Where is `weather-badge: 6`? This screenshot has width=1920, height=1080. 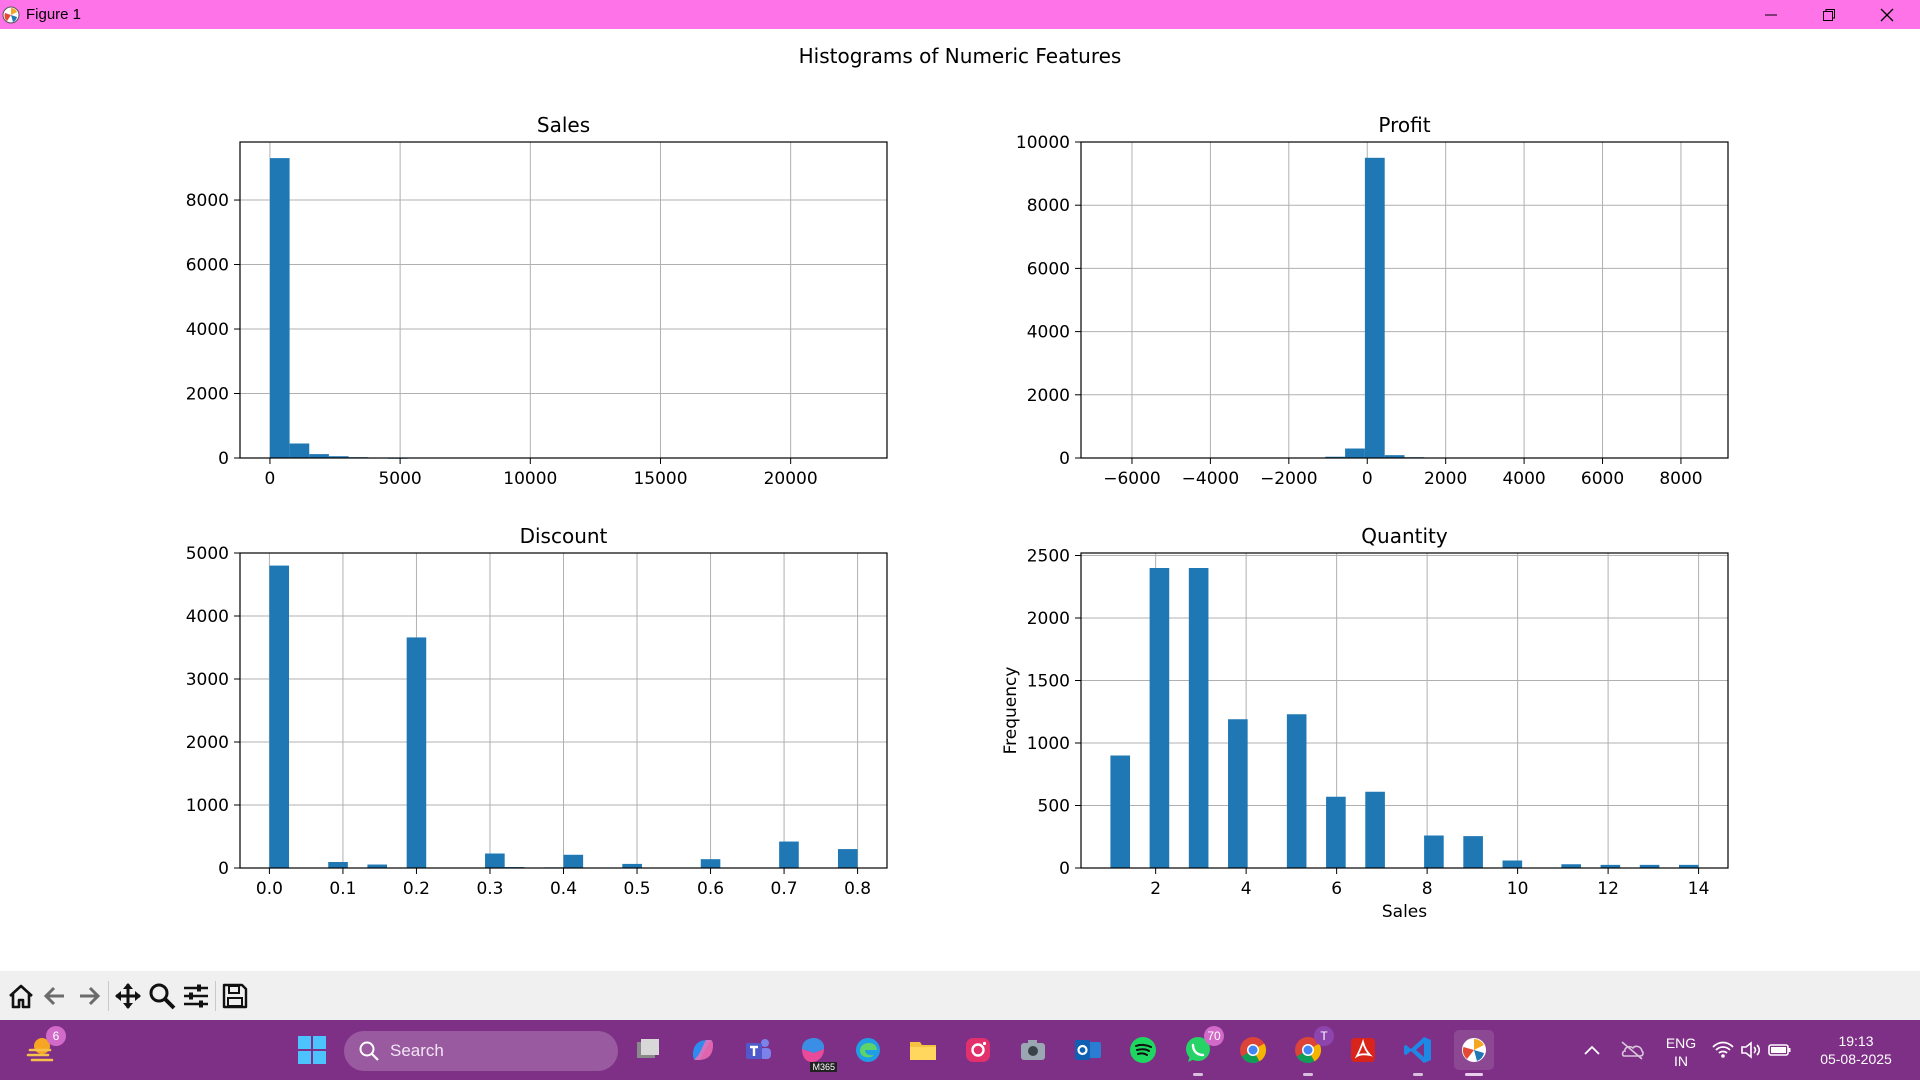
weather-badge: 6 is located at coordinates (56, 1036).